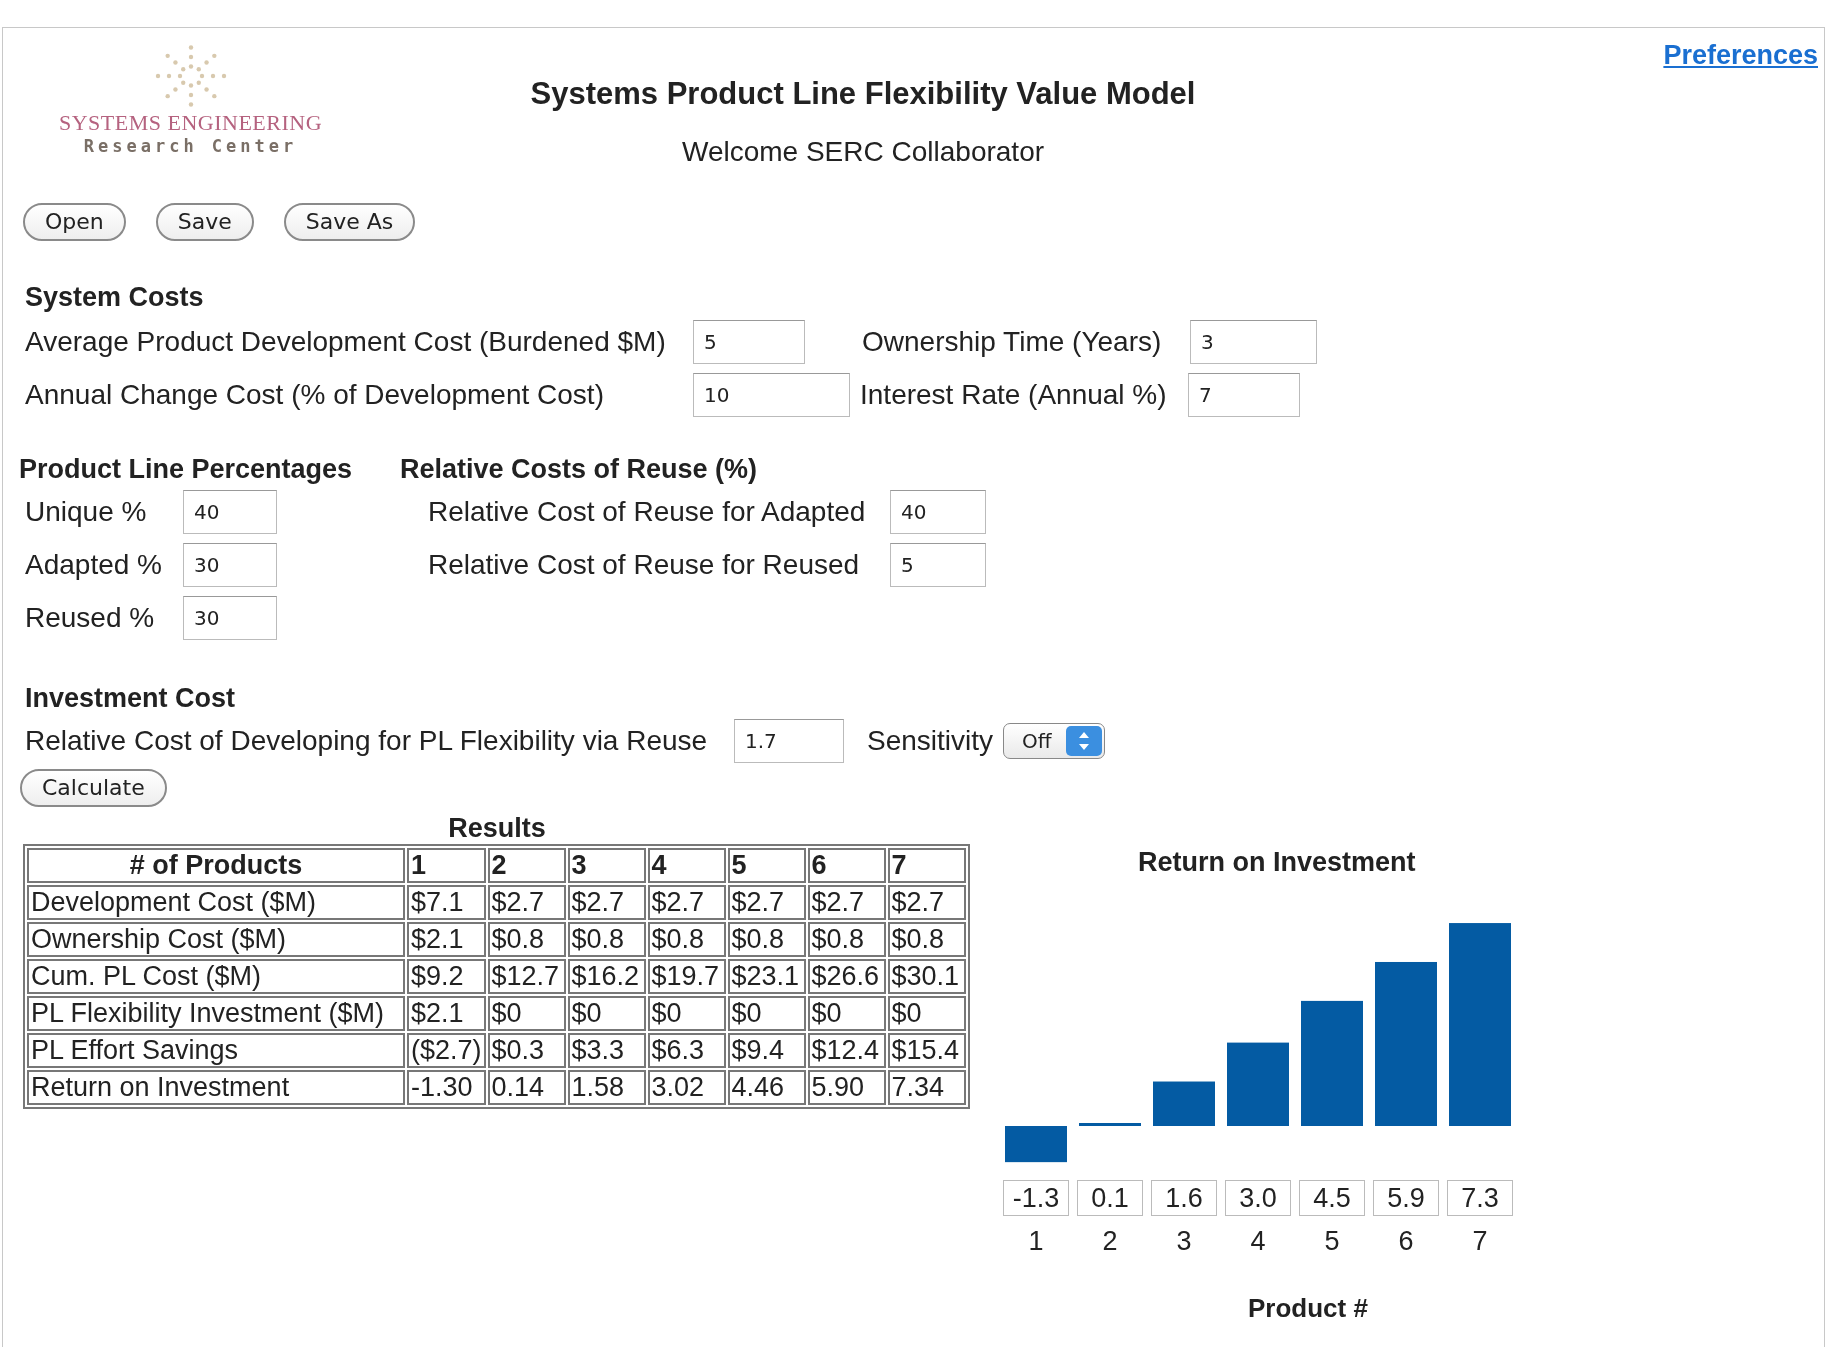  Describe the element at coordinates (1083, 740) in the screenshot. I see `stepper-icon` at that location.